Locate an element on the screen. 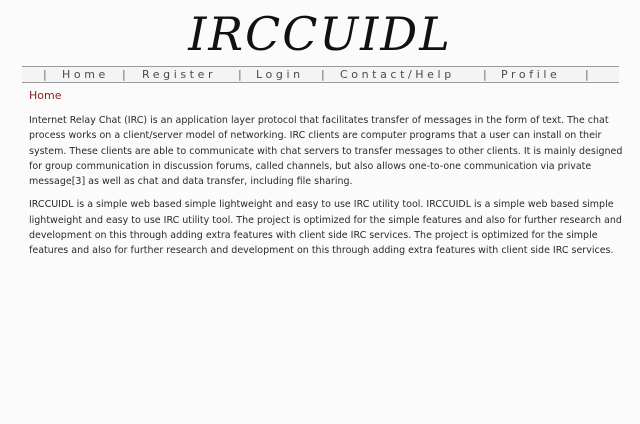 This screenshot has height=424, width=640. nav-home-link: Home is located at coordinates (85, 74).